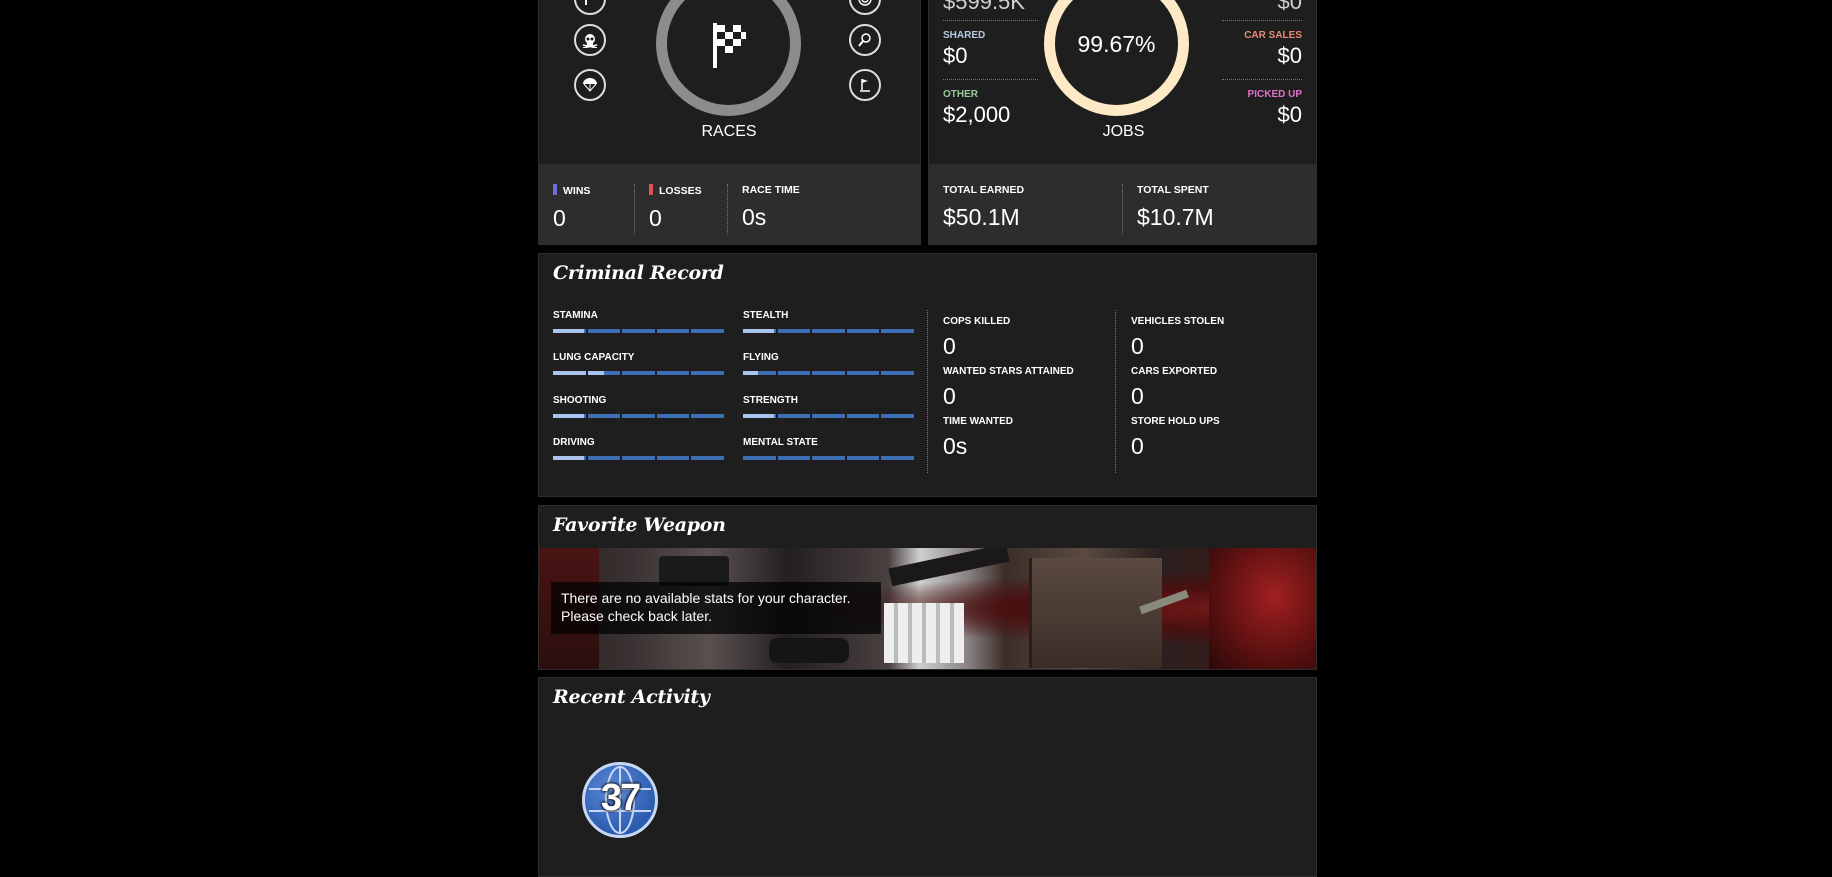 This screenshot has height=877, width=1832. Describe the element at coordinates (865, 85) in the screenshot. I see `golf-icon` at that location.